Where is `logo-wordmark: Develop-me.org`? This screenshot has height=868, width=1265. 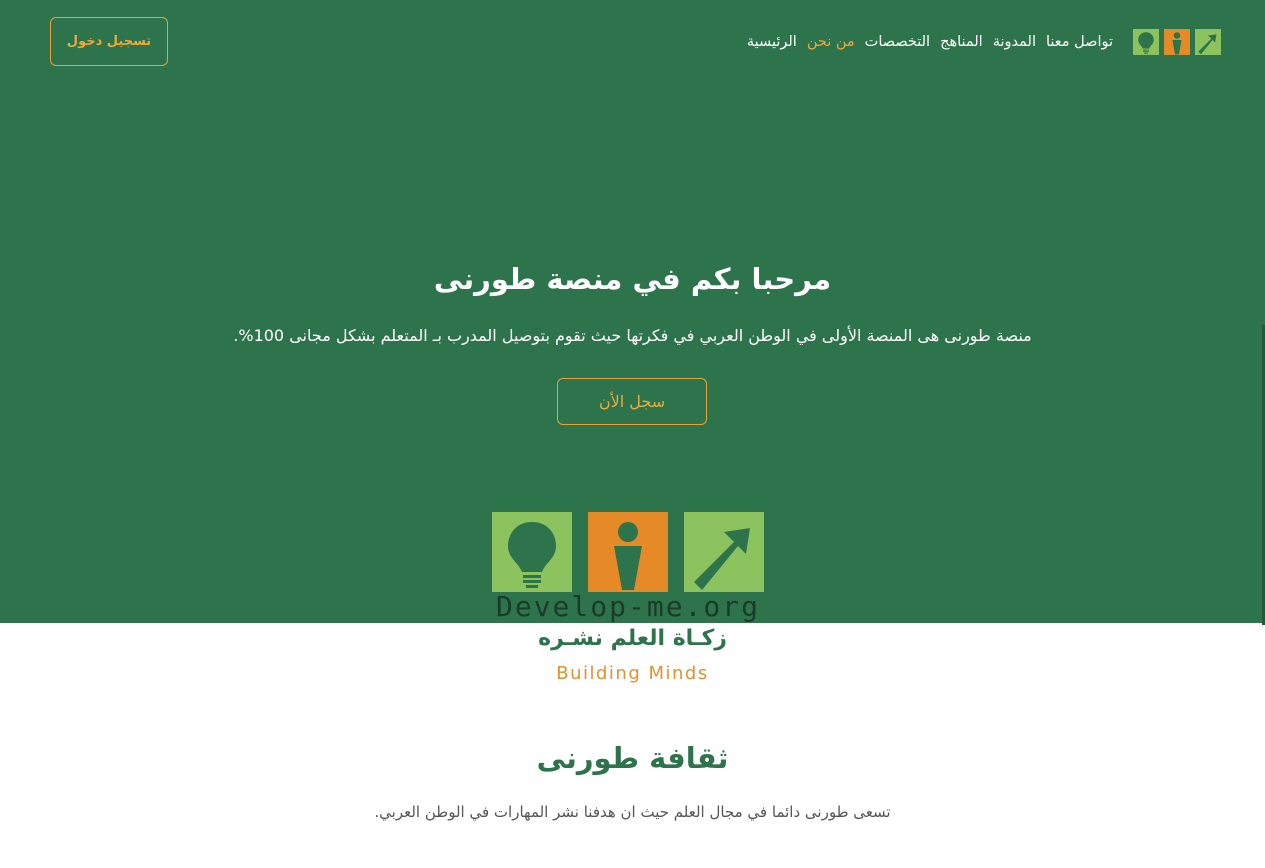
logo-wordmark: Develop-me.org is located at coordinates (627, 606).